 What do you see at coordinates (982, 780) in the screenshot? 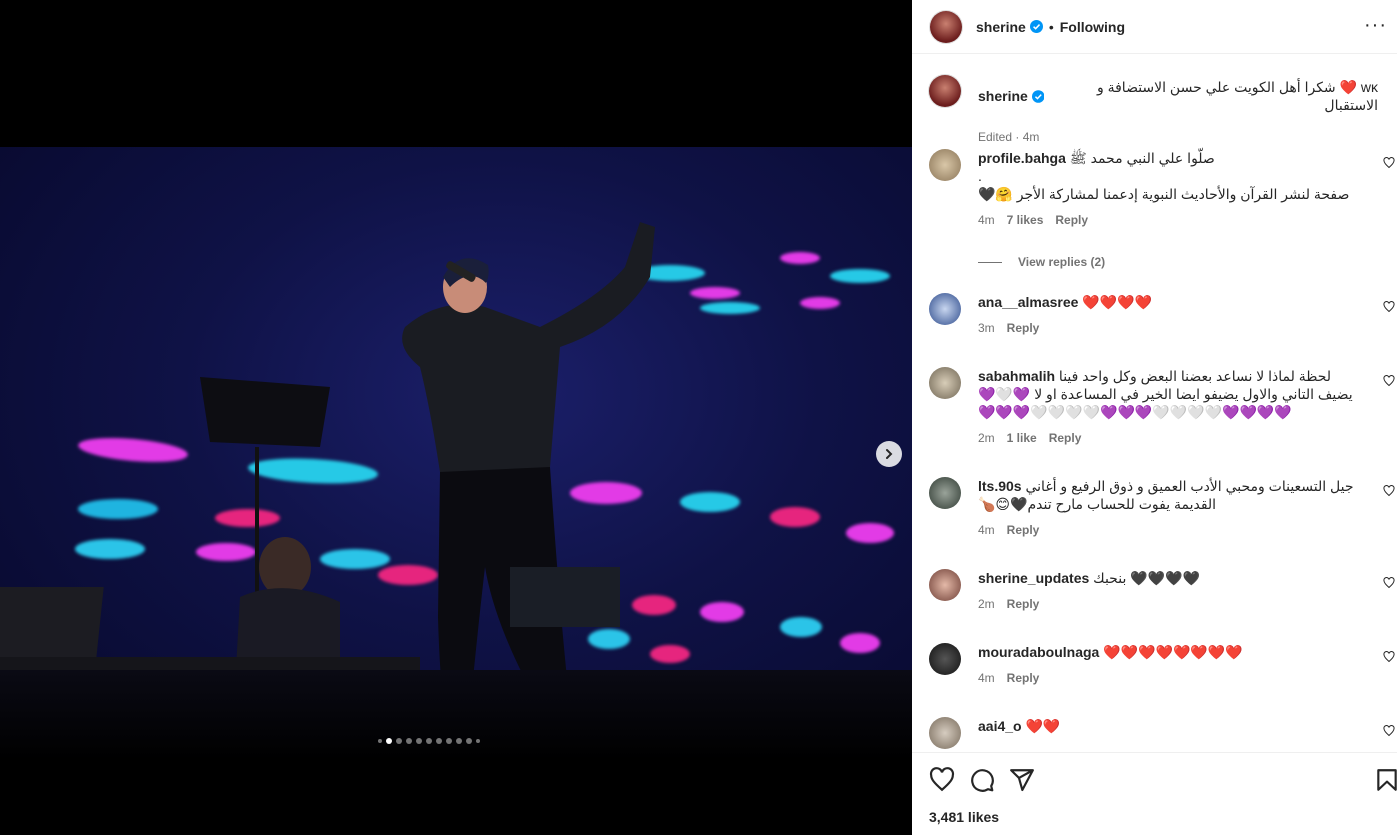
I see `comment-icon` at bounding box center [982, 780].